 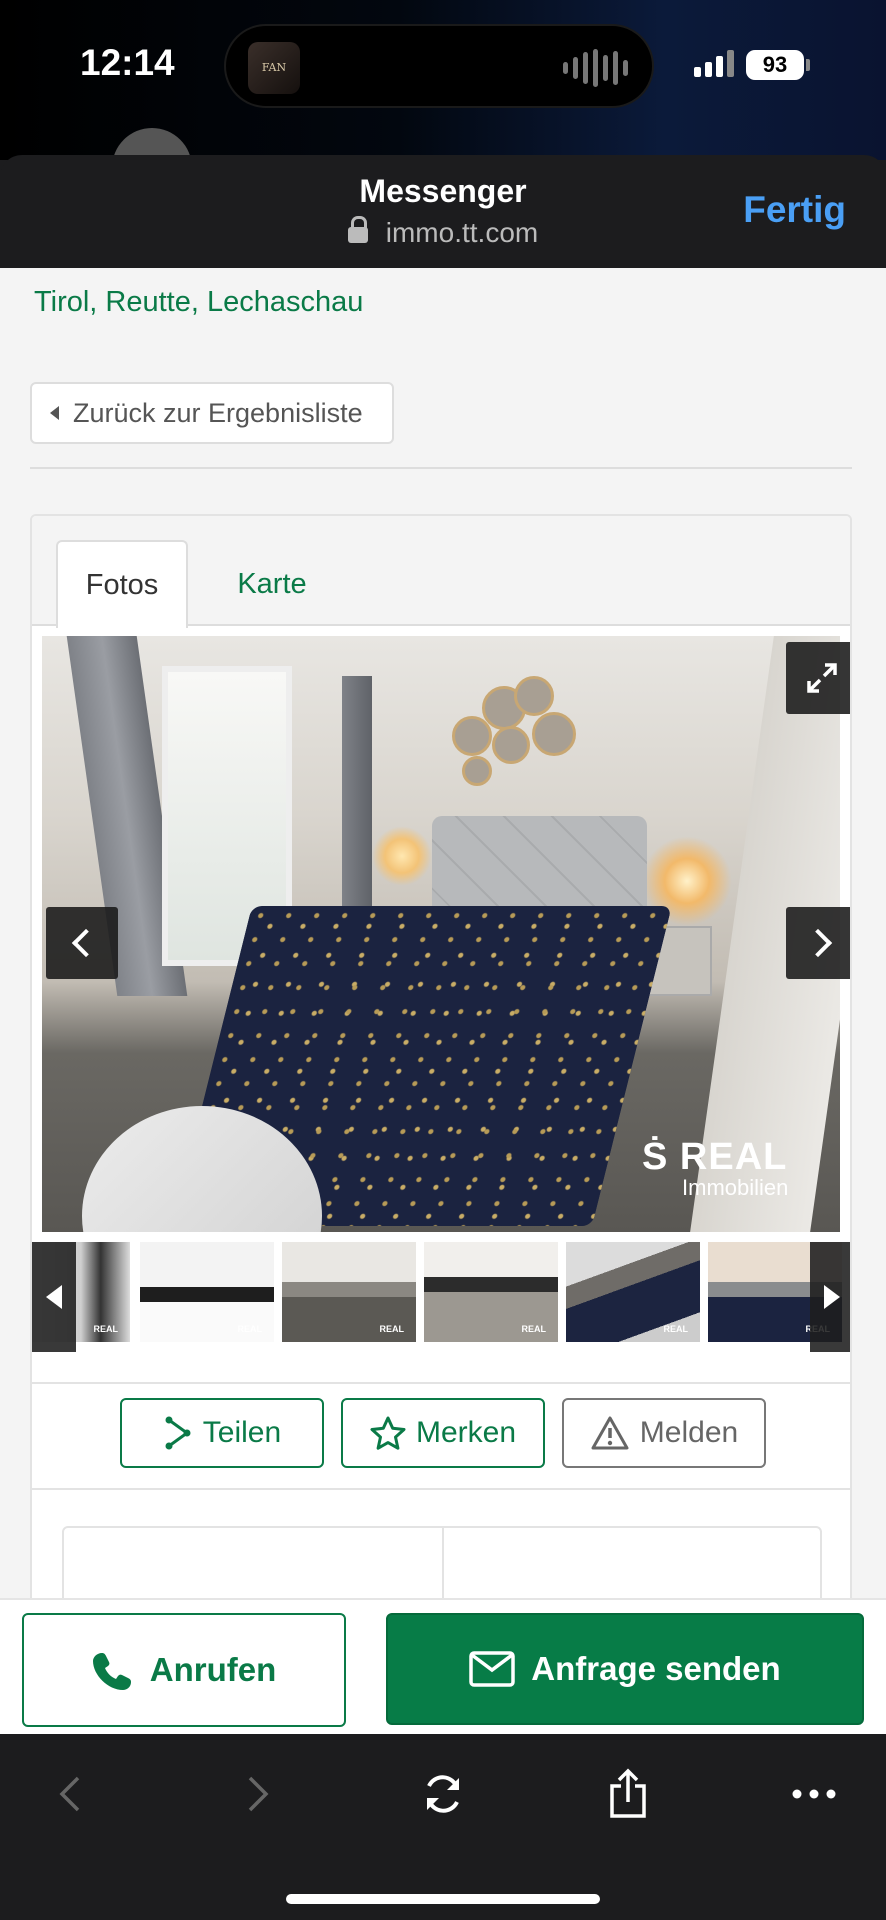 I want to click on done-button: Fertig, so click(x=794, y=210).